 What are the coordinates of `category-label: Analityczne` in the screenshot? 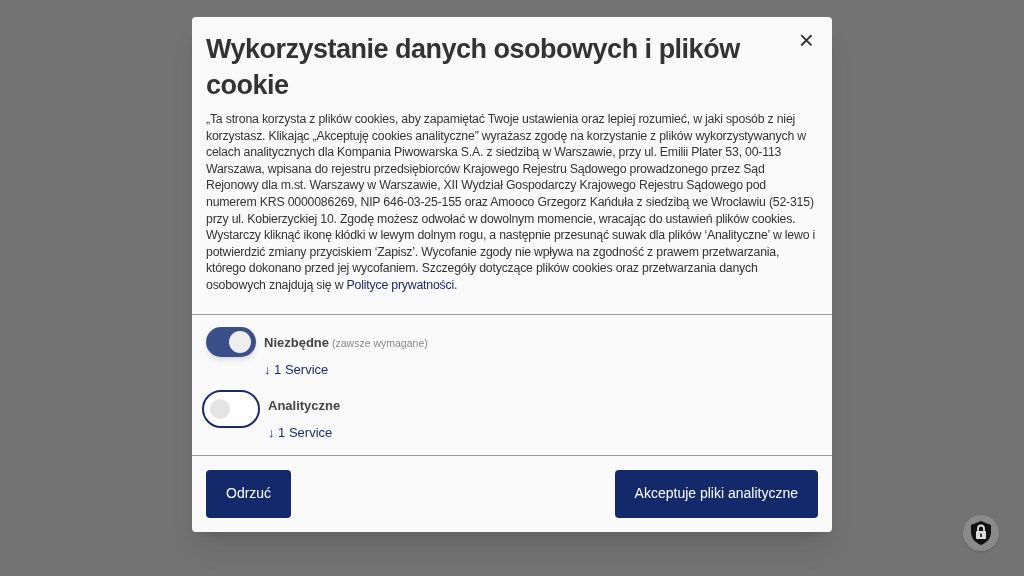 It's located at (304, 405).